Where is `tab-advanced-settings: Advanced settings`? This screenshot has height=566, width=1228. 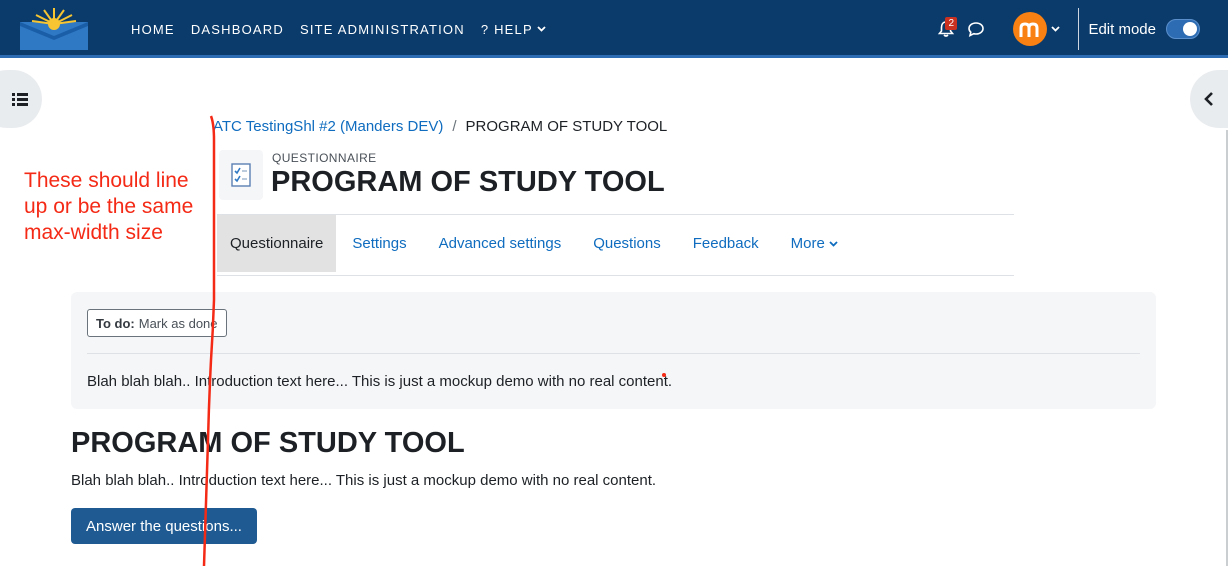
tab-advanced-settings: Advanced settings is located at coordinates (500, 243).